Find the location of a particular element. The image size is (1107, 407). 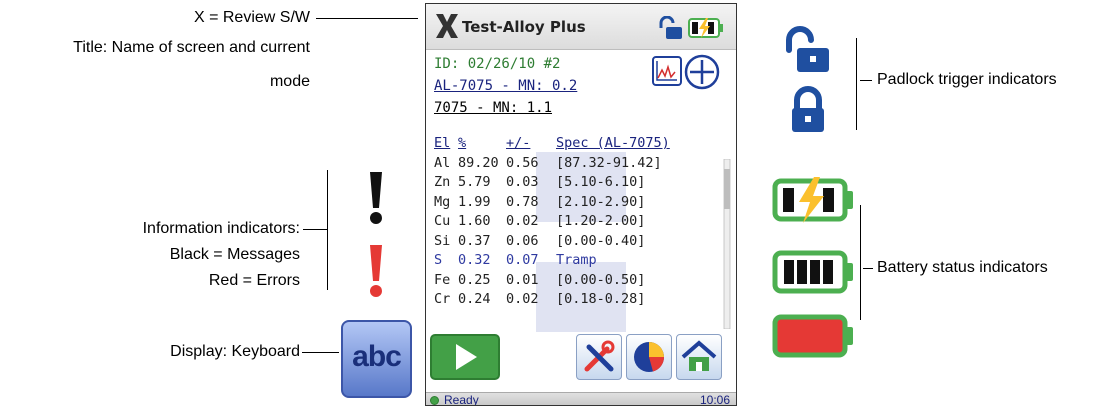

leader-line-review is located at coordinates (367, 18).